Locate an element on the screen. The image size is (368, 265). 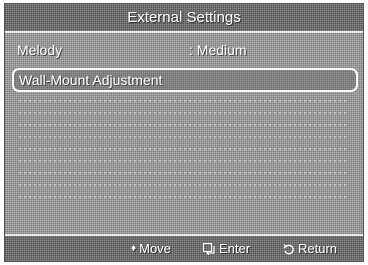
title-bar: External Settings is located at coordinates (184, 18).